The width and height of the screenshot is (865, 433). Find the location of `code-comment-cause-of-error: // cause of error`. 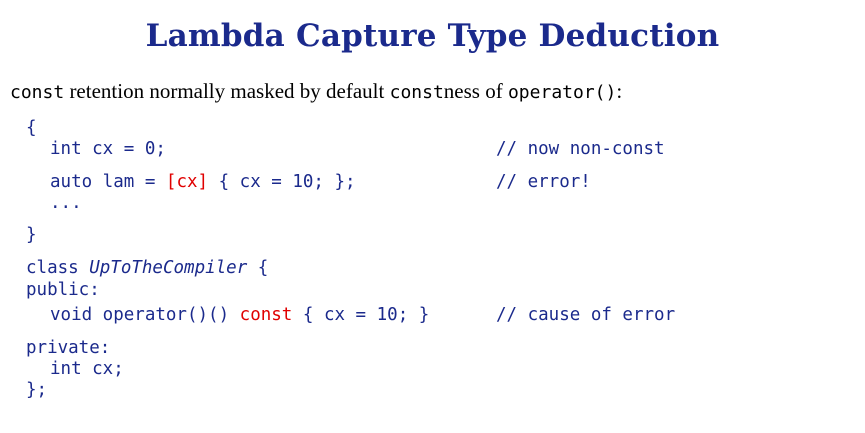

code-comment-cause-of-error: // cause of error is located at coordinates (586, 315).